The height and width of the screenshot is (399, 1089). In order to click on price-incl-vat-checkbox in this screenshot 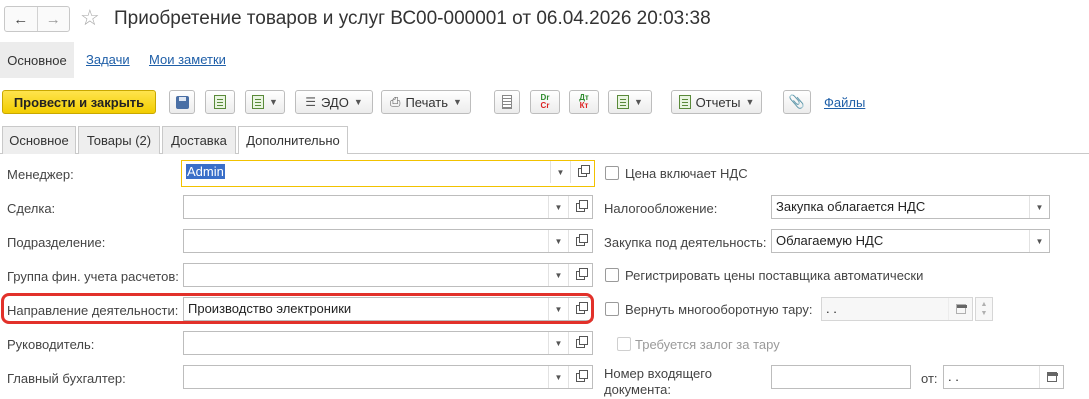, I will do `click(612, 173)`.